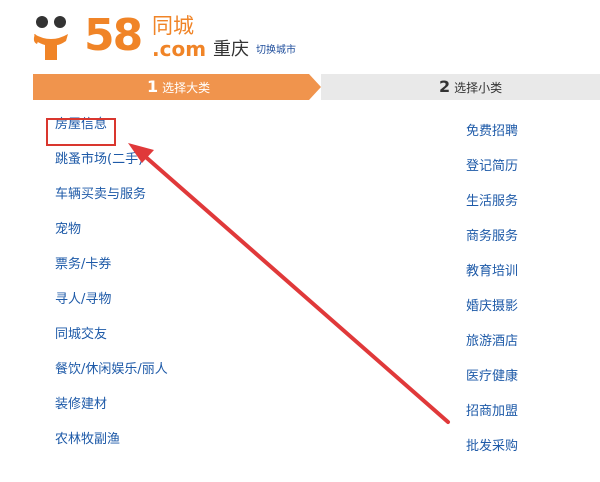 Image resolution: width=600 pixels, height=482 pixels. Describe the element at coordinates (81, 405) in the screenshot. I see `category-link: 装修建材` at that location.